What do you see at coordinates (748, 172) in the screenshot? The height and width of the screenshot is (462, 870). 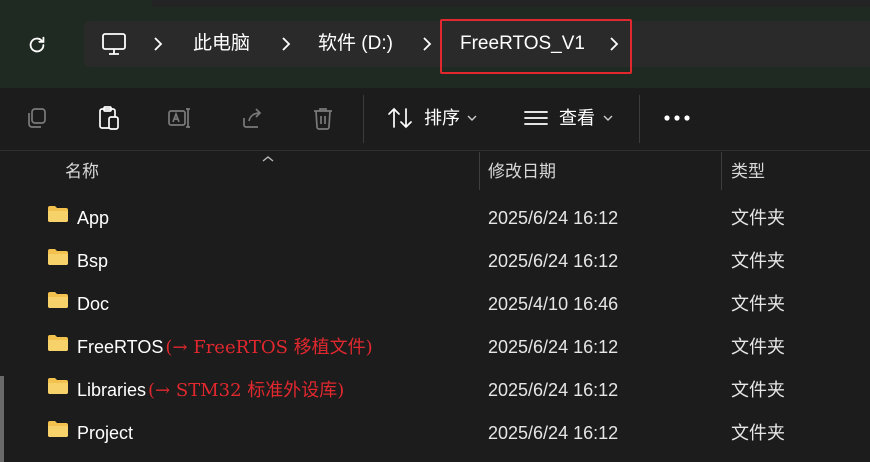 I see `column-header-type: 类型` at bounding box center [748, 172].